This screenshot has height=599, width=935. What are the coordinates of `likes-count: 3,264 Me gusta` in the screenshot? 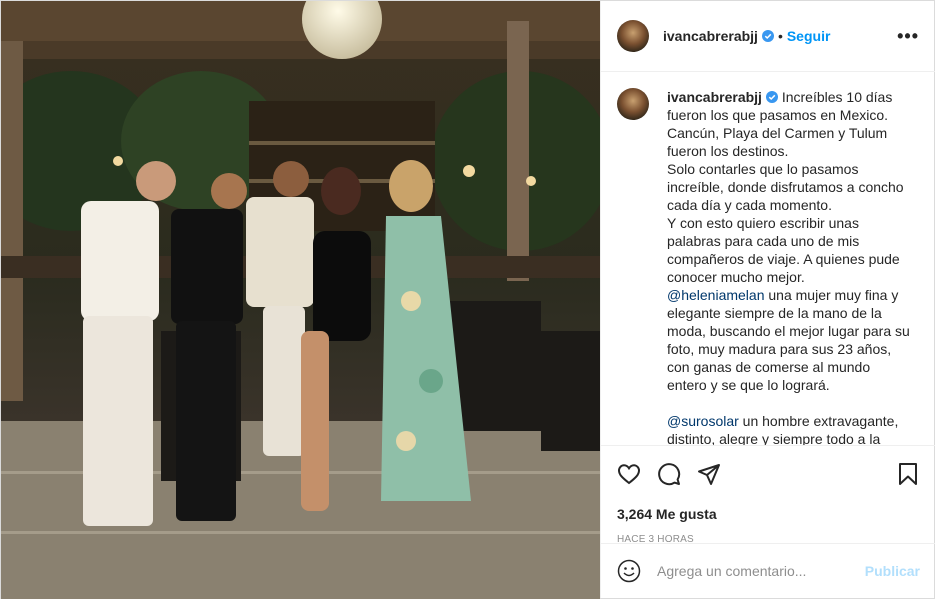 It's located at (768, 514).